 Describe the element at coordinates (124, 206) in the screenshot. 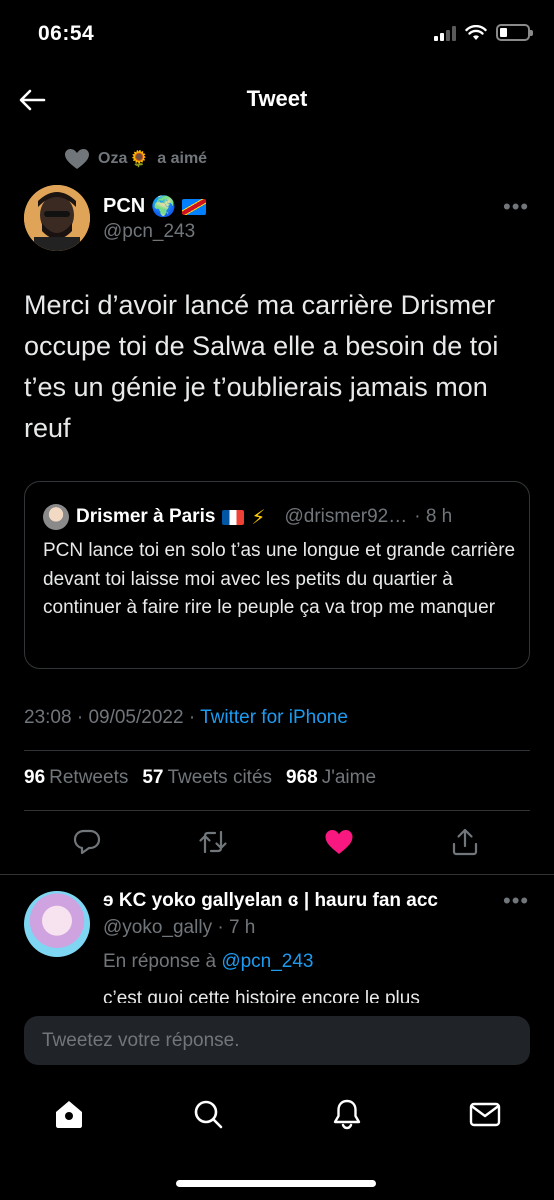

I see `author-name-text: PCN` at that location.